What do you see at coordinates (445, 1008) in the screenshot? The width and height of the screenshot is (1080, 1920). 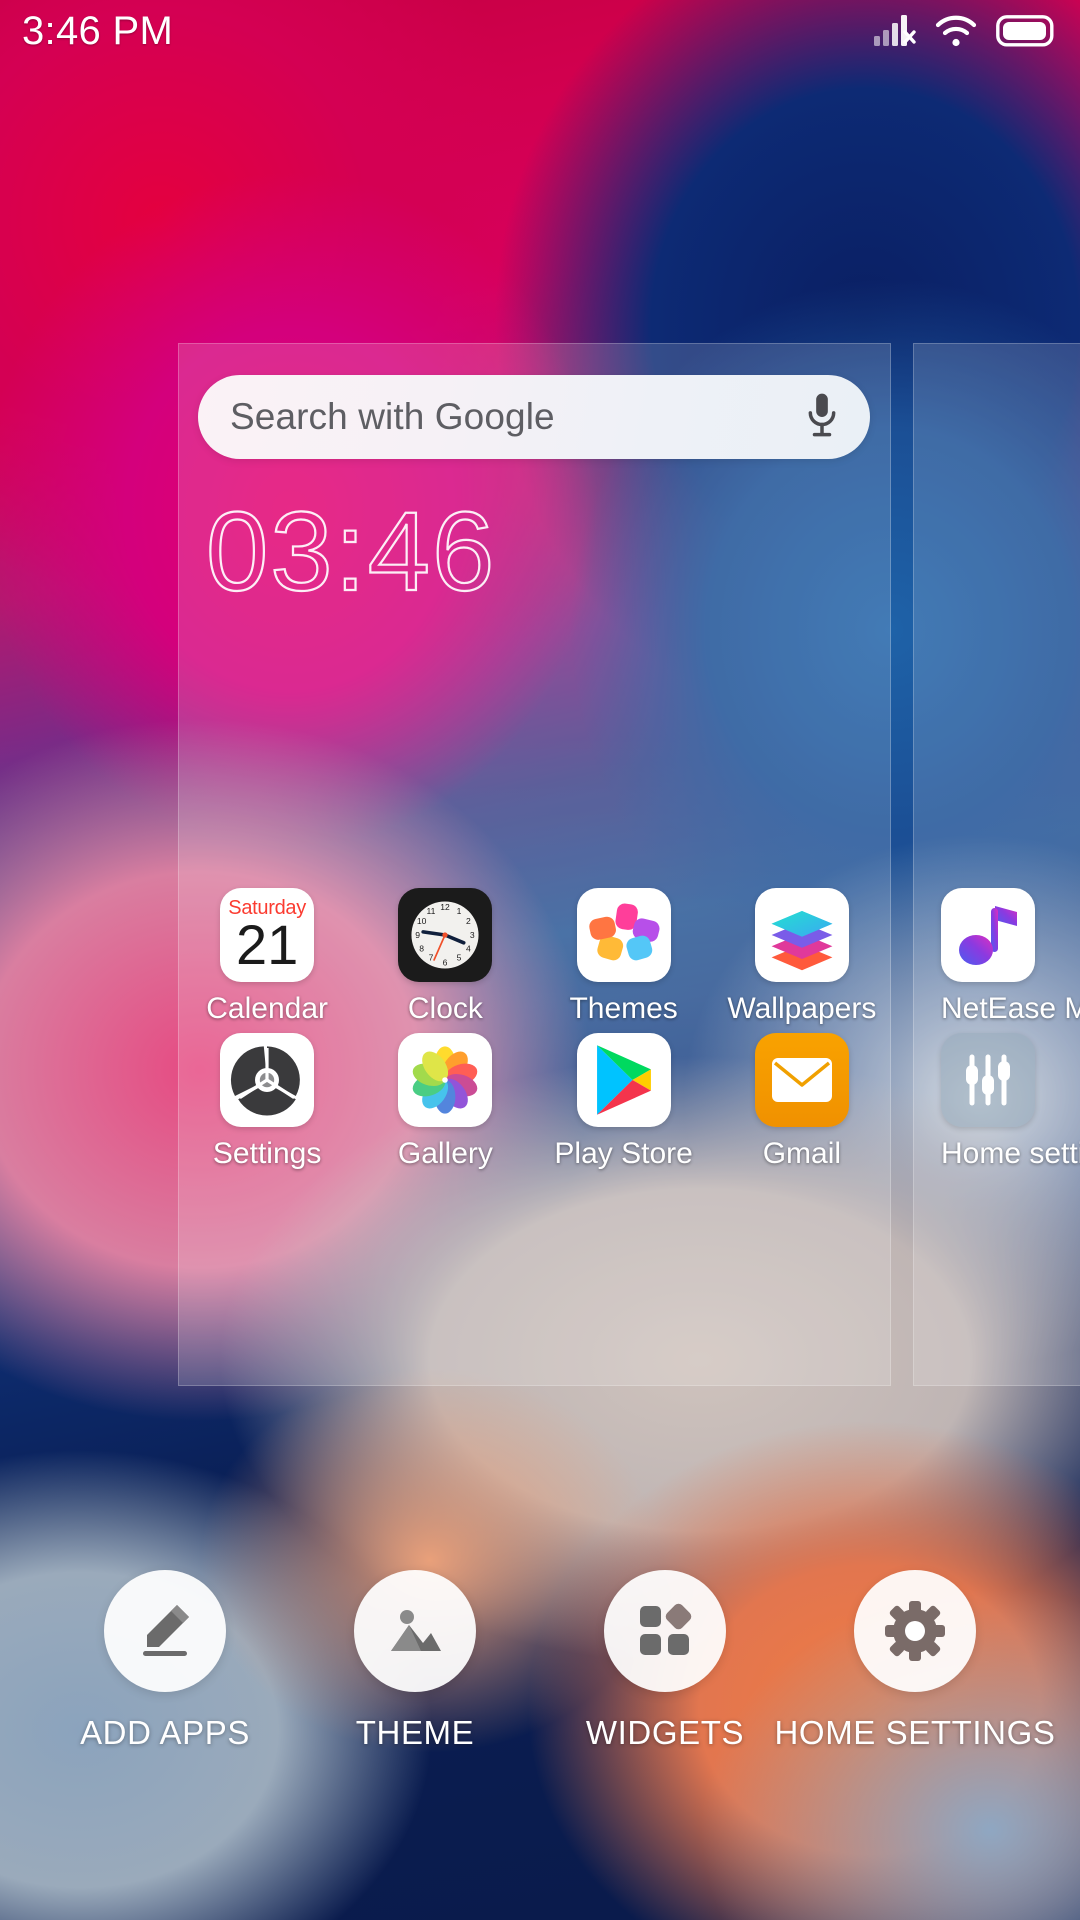 I see `app-label: Clock` at bounding box center [445, 1008].